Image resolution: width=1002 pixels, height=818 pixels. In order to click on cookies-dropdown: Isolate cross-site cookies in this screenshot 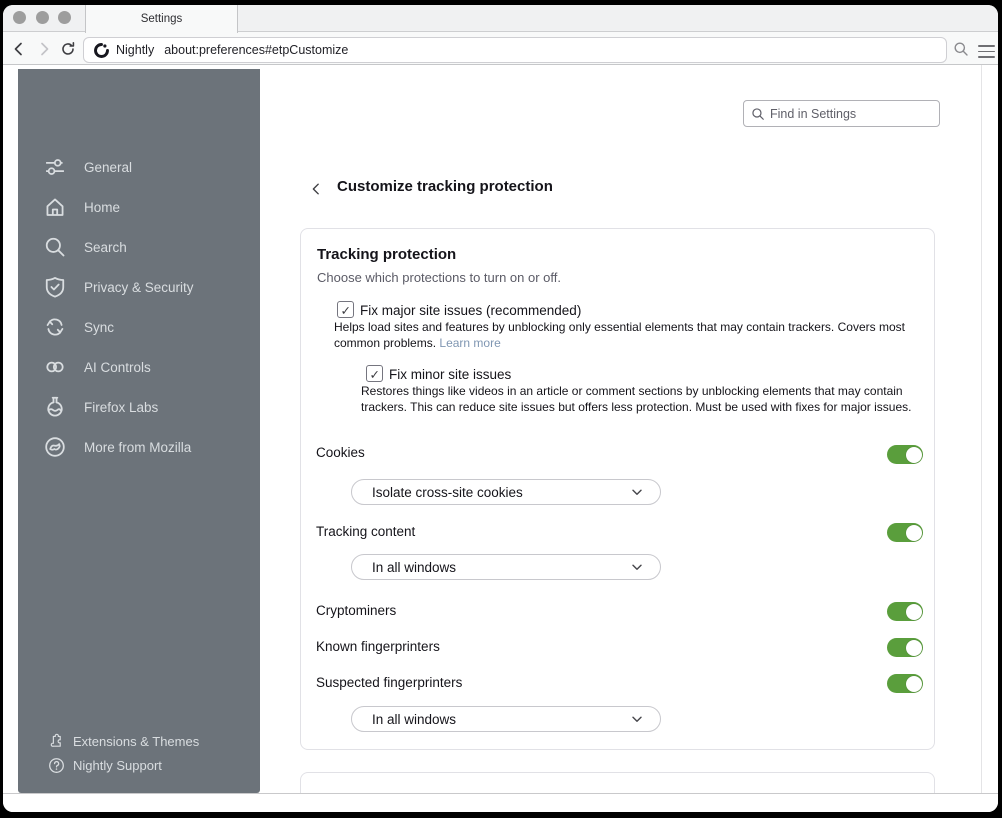, I will do `click(506, 492)`.